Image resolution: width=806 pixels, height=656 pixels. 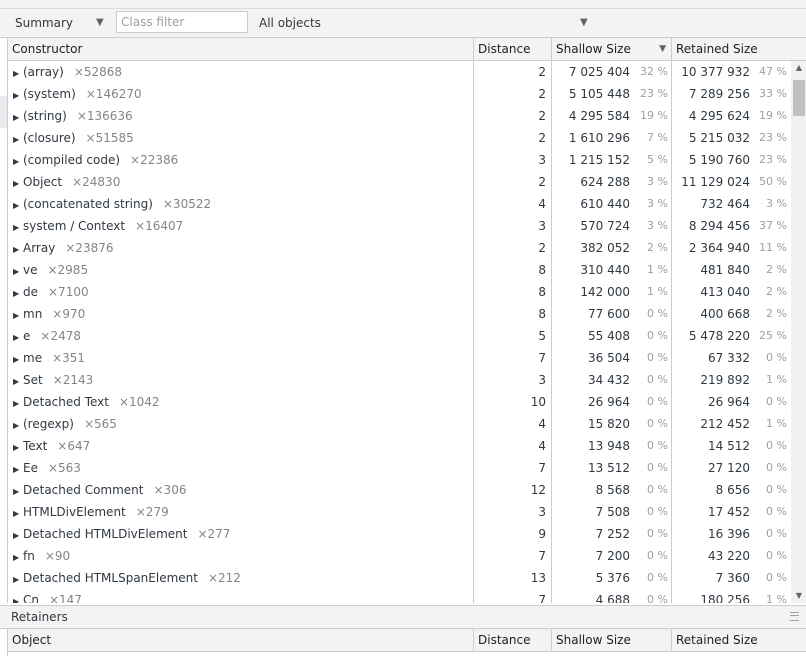 What do you see at coordinates (403, 617) in the screenshot?
I see `retainers-panel-header: Retainers` at bounding box center [403, 617].